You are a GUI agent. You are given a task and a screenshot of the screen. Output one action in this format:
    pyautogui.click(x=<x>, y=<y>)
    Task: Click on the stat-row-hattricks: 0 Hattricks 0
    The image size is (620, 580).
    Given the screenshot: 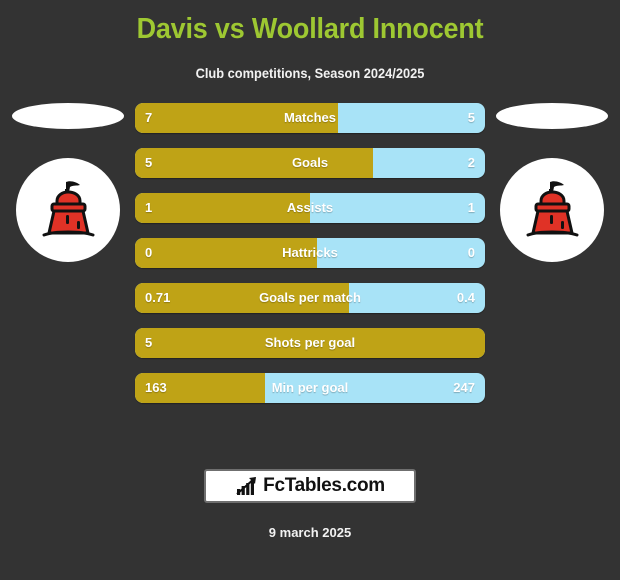 What is the action you would take?
    pyautogui.click(x=310, y=253)
    